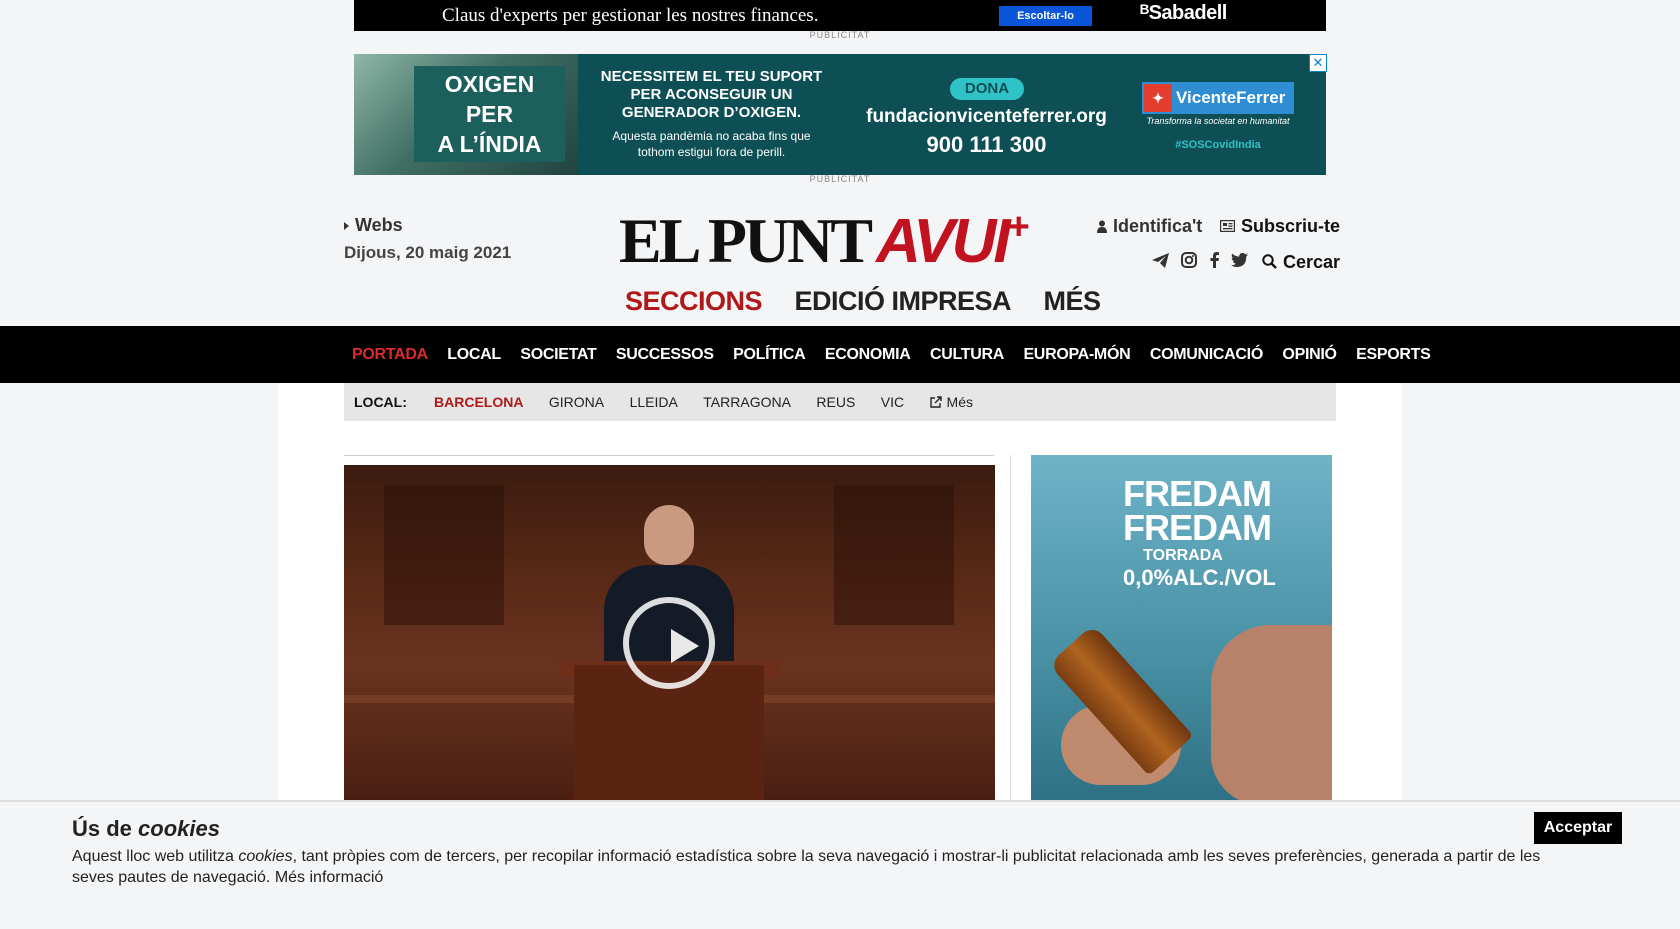 This screenshot has width=1680, height=929. I want to click on ad-phone: 900 111 300, so click(986, 144).